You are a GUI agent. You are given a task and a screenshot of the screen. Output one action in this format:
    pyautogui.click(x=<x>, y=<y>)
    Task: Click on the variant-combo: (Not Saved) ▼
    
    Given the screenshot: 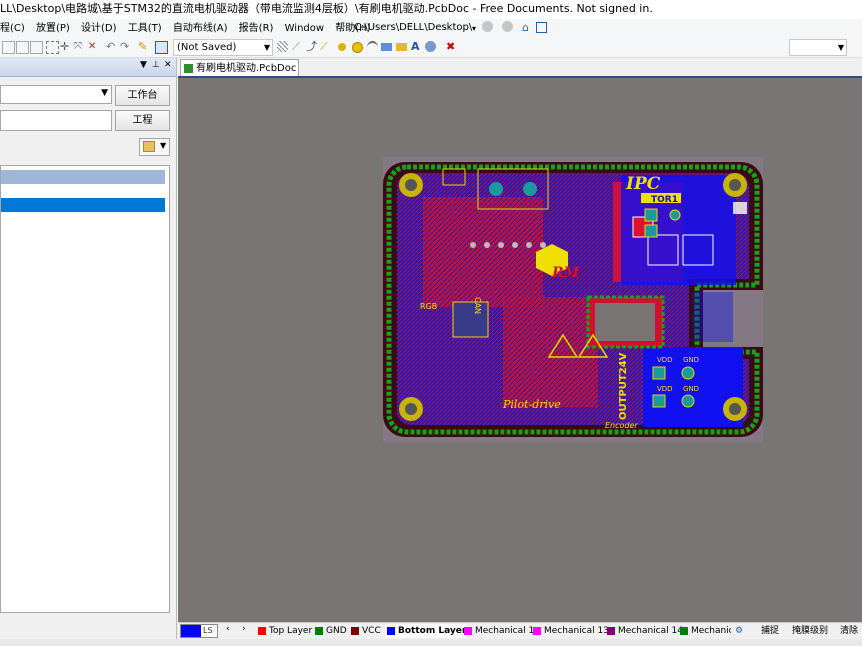 What is the action you would take?
    pyautogui.click(x=223, y=47)
    